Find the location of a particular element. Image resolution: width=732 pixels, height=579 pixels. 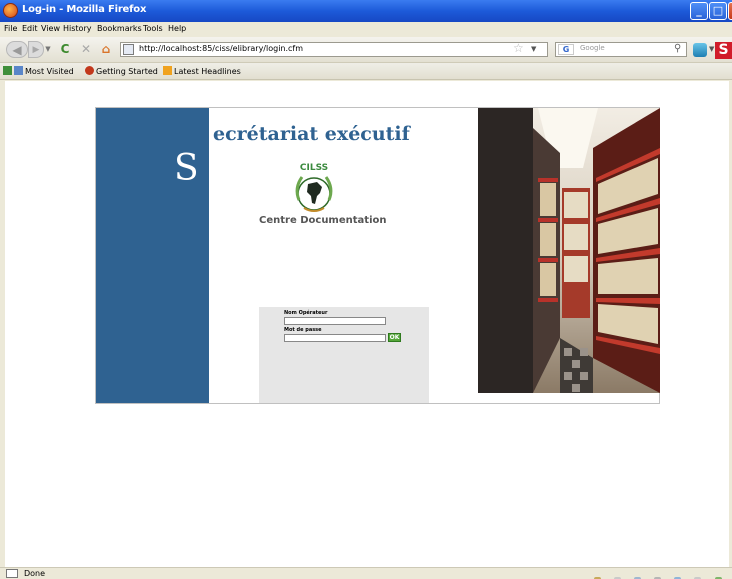

search-input: G Google ⚲ is located at coordinates (621, 49).